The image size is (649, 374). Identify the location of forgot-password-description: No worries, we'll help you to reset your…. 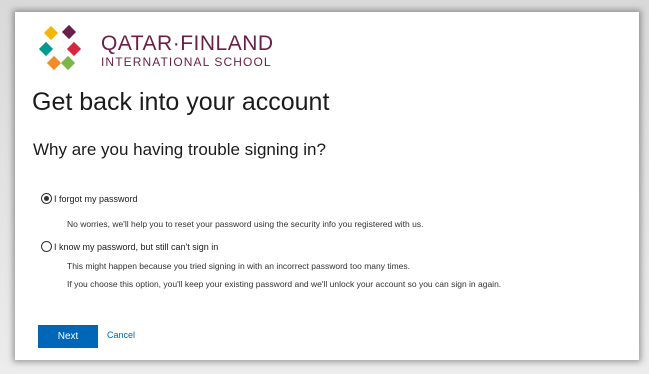
(245, 224).